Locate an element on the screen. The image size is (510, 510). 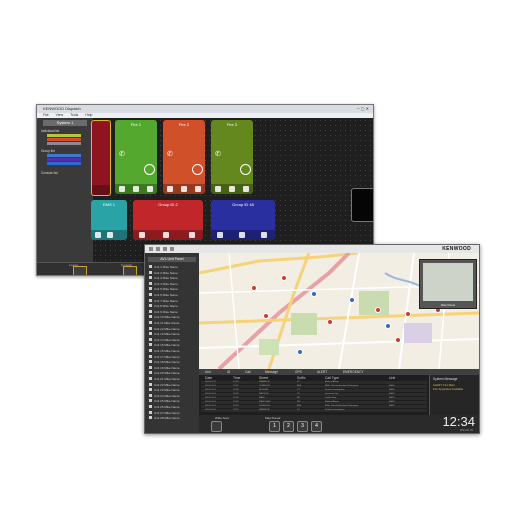
unit-list-item: Unit 26 Mike Name is located at coordinates (172, 407).